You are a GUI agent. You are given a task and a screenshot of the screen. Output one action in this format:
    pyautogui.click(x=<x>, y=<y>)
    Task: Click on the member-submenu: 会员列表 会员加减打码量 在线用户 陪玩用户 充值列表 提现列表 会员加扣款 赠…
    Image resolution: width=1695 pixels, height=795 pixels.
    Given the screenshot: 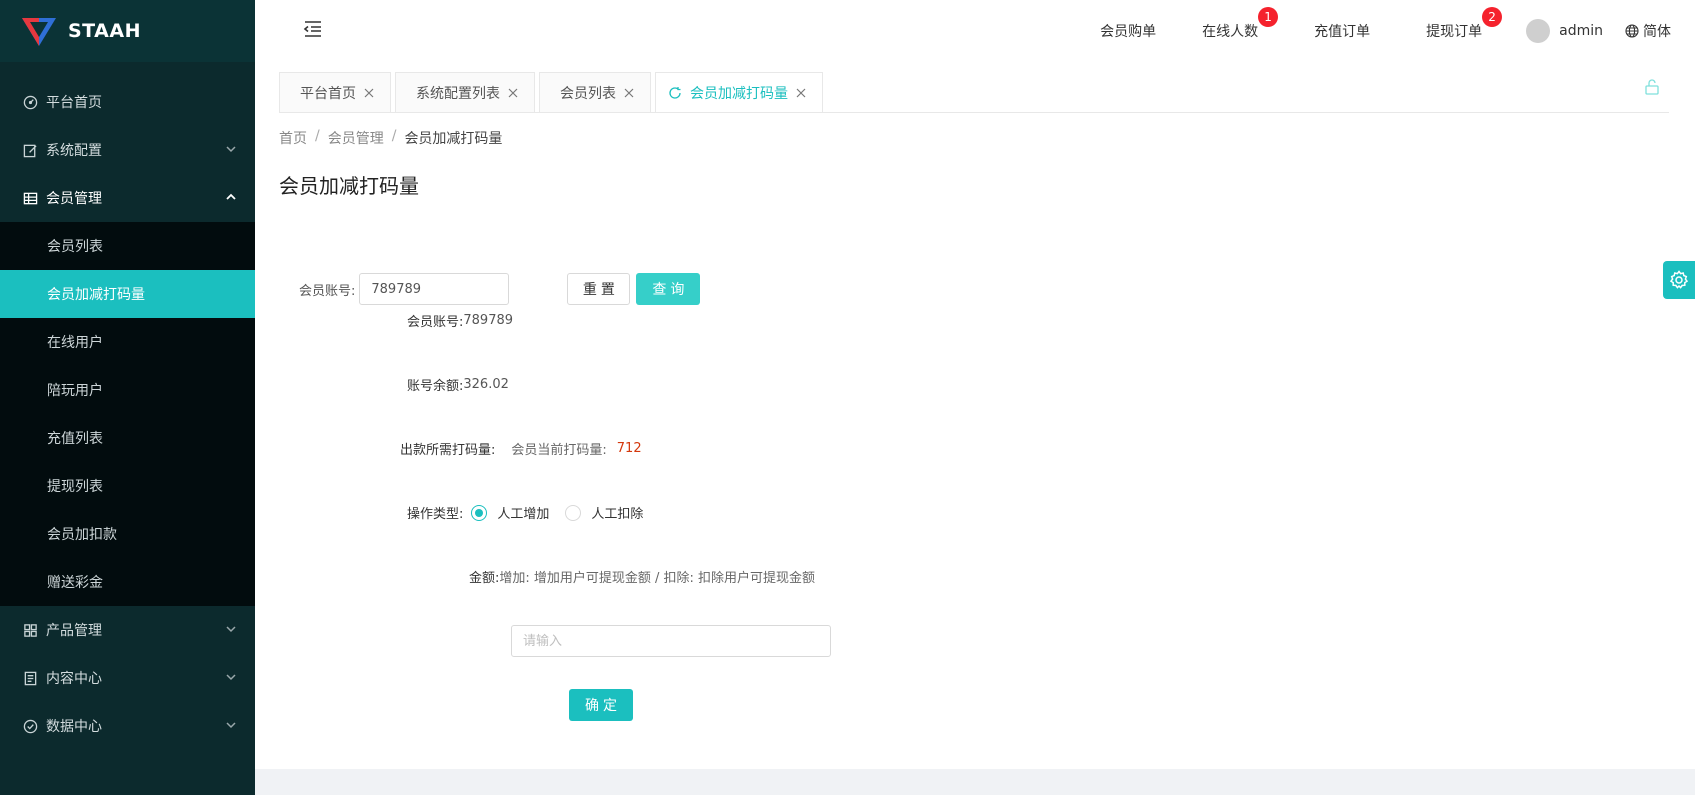 What is the action you would take?
    pyautogui.click(x=127, y=414)
    